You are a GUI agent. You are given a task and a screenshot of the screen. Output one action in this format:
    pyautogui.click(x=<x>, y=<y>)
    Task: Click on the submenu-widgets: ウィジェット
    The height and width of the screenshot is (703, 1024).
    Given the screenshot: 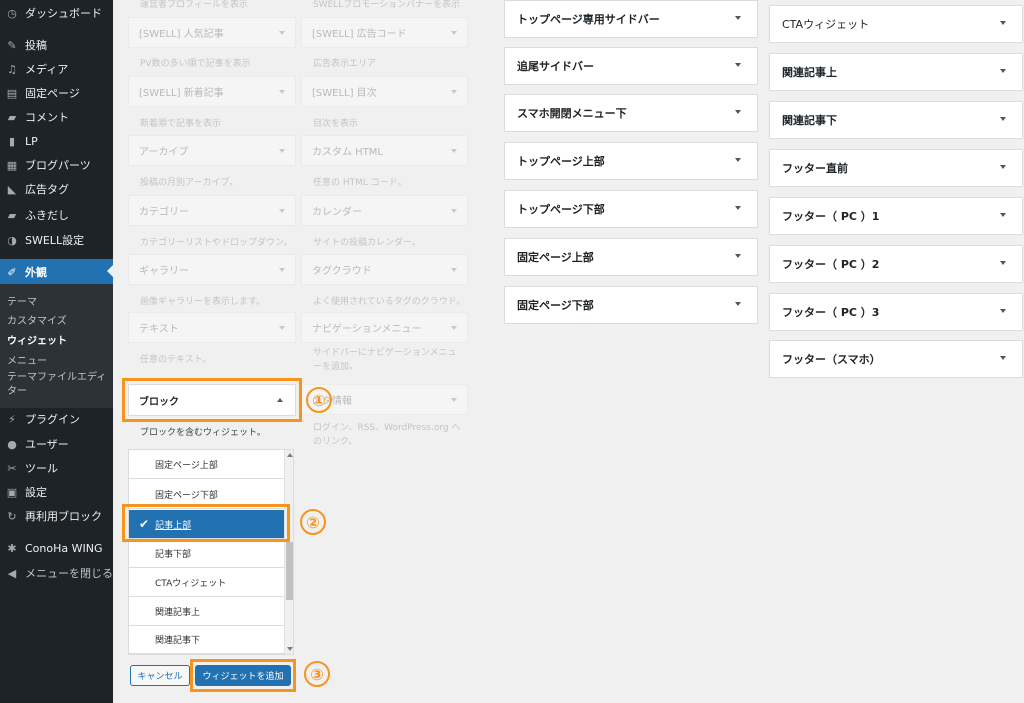 What is the action you would take?
    pyautogui.click(x=37, y=339)
    